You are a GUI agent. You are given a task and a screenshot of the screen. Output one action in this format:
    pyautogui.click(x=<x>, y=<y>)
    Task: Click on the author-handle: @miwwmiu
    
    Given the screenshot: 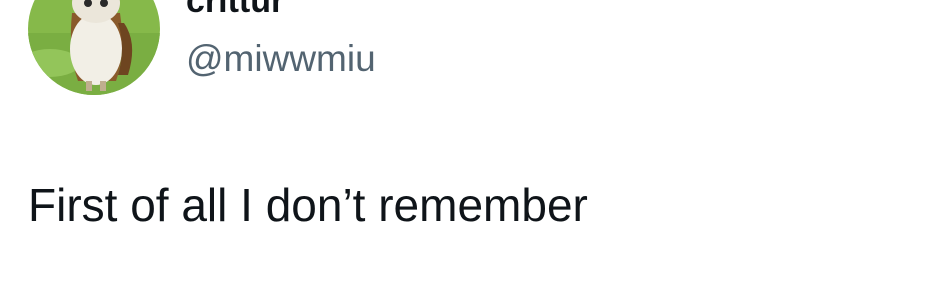 What is the action you would take?
    pyautogui.click(x=281, y=58)
    